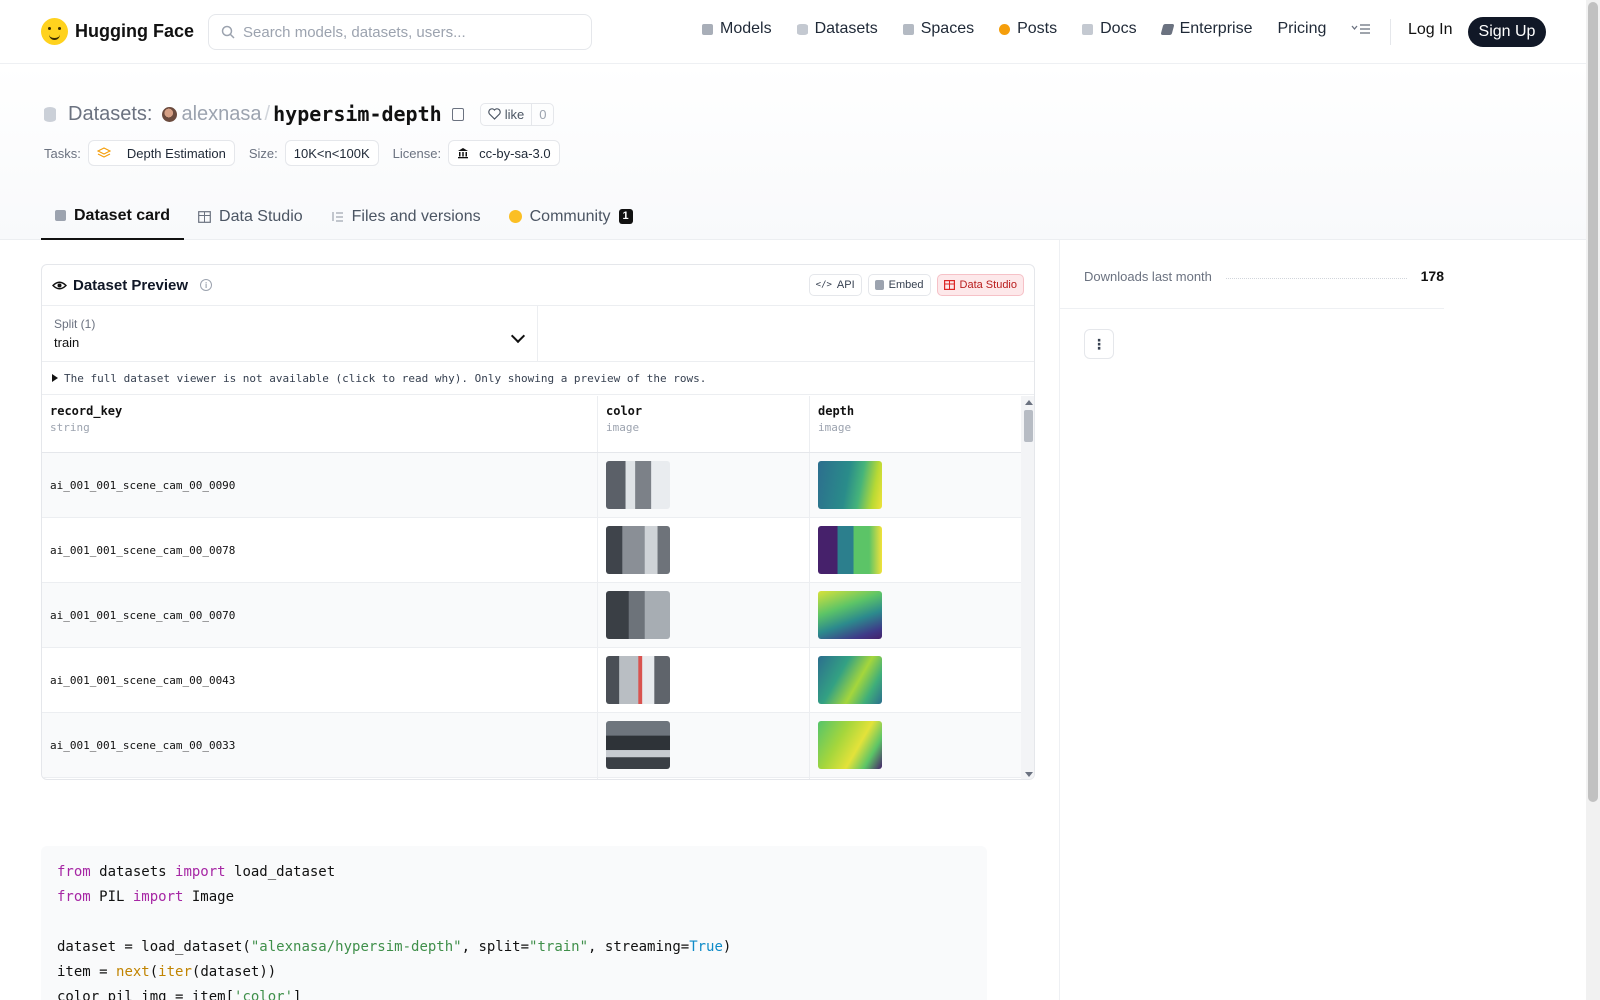 The width and height of the screenshot is (1600, 1000). Describe the element at coordinates (1361, 29) in the screenshot. I see `nav-more-menu` at that location.